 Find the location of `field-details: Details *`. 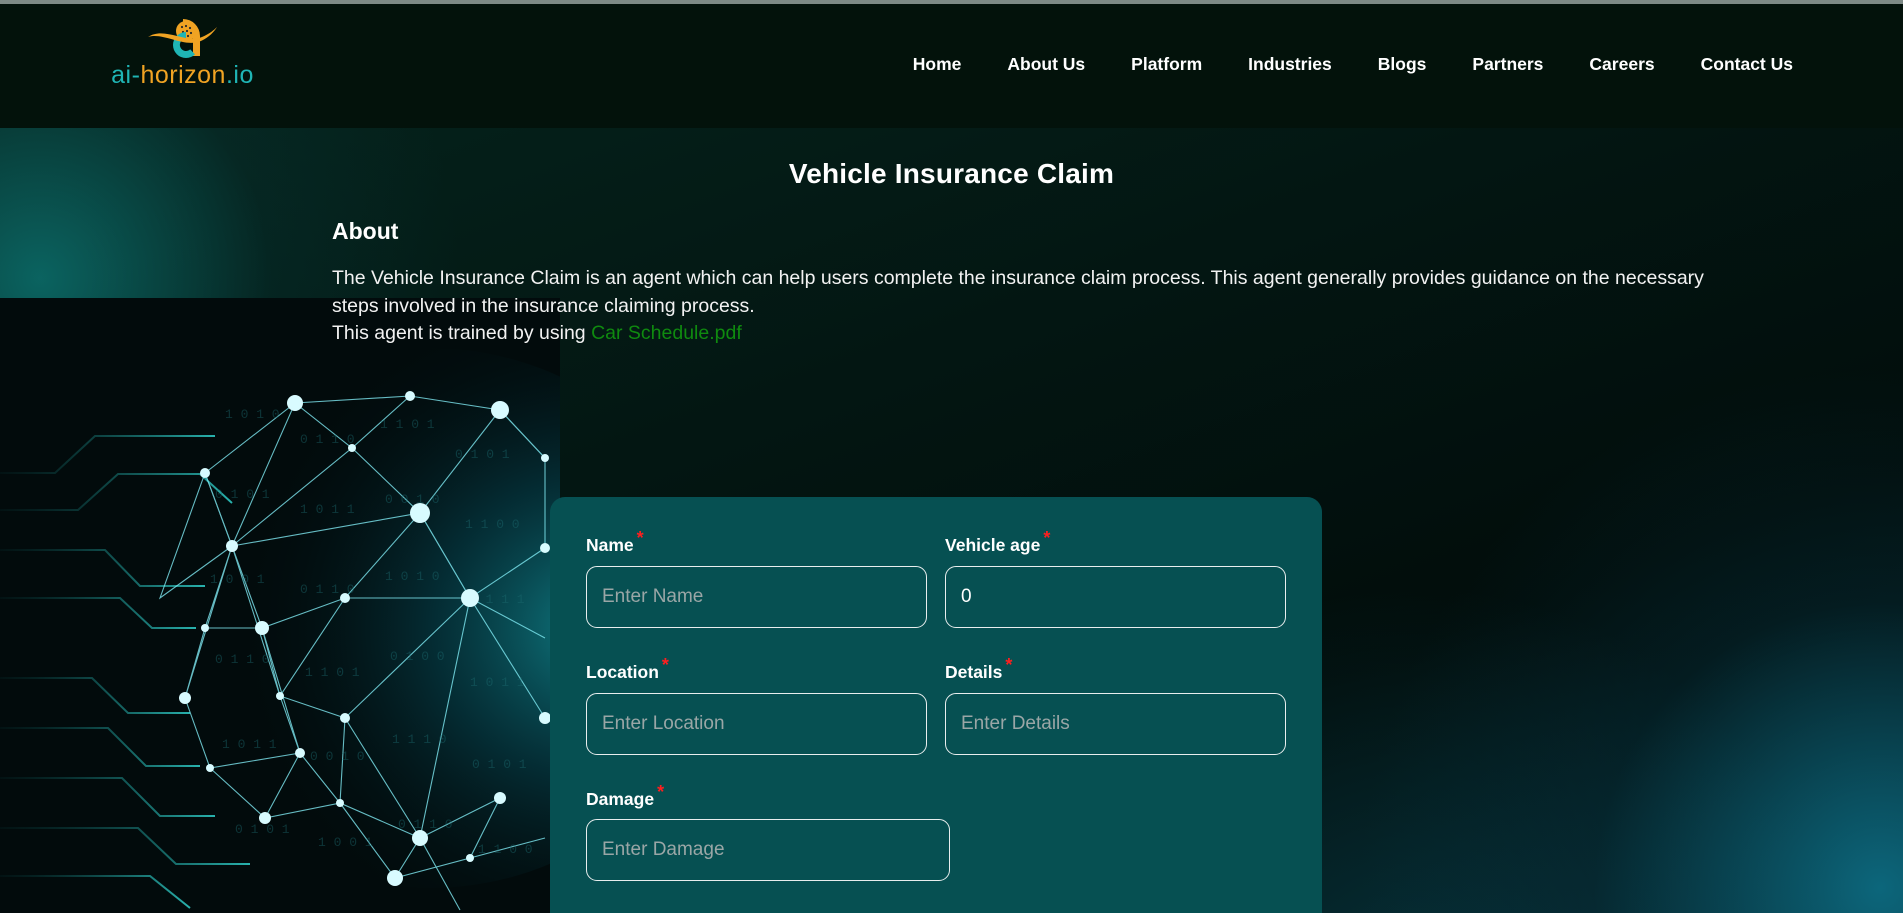

field-details: Details * is located at coordinates (1115, 705).